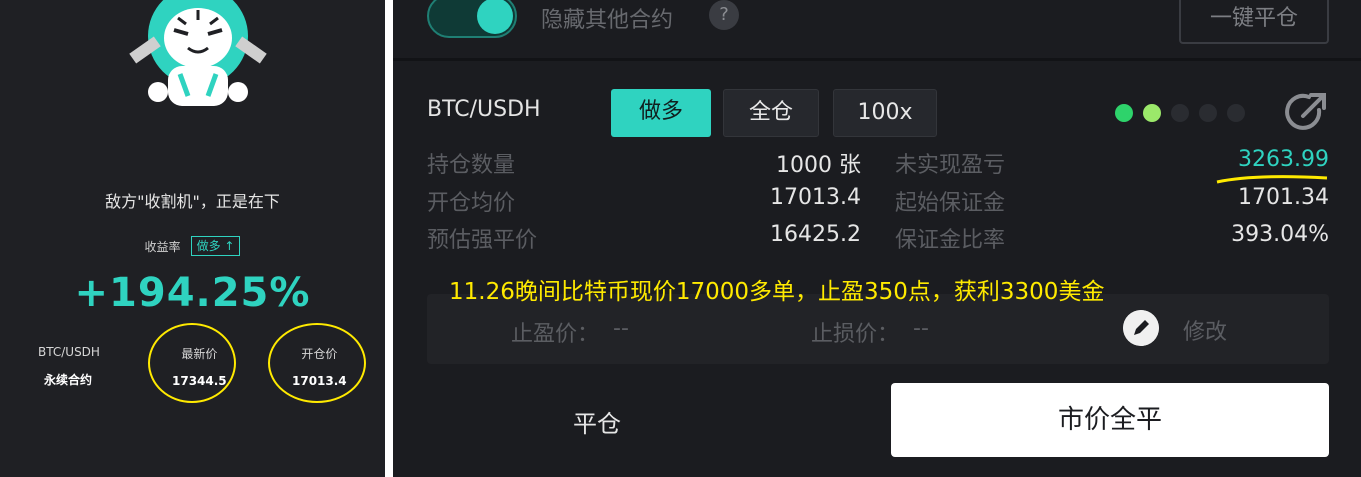 The height and width of the screenshot is (477, 1361). Describe the element at coordinates (1110, 420) in the screenshot. I see `market-close-all-button: 市价全平` at that location.